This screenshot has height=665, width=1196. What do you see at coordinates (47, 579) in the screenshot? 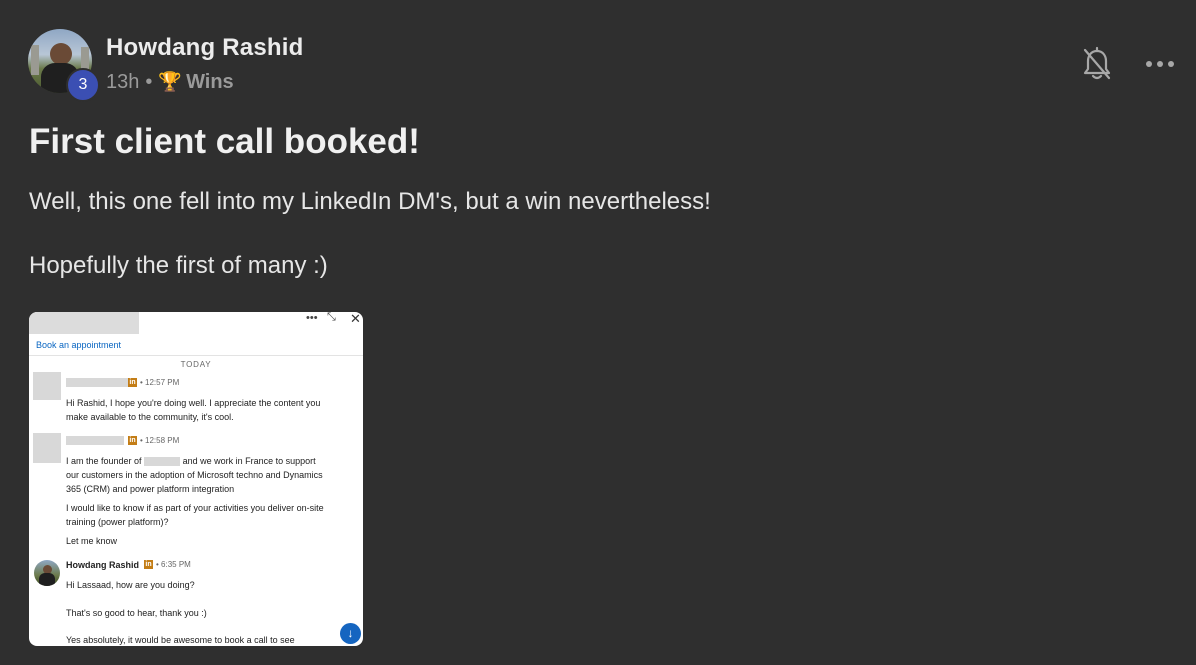
I see `avatar-body` at bounding box center [47, 579].